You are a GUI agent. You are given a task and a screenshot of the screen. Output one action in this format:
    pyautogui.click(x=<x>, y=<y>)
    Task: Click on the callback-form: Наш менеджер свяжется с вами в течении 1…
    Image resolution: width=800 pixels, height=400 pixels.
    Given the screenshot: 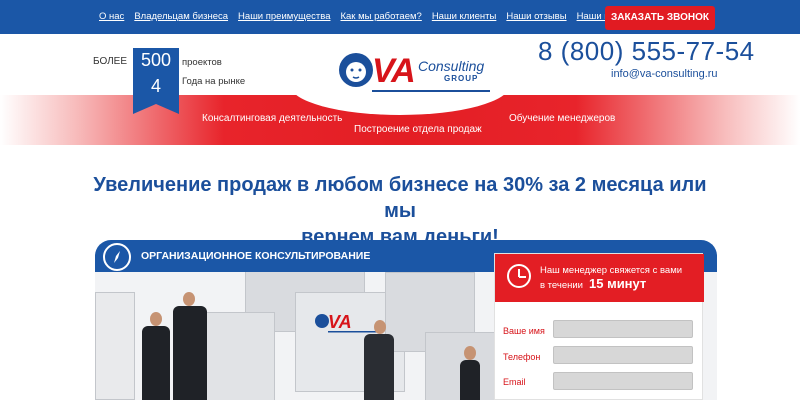 What is the action you would take?
    pyautogui.click(x=599, y=326)
    